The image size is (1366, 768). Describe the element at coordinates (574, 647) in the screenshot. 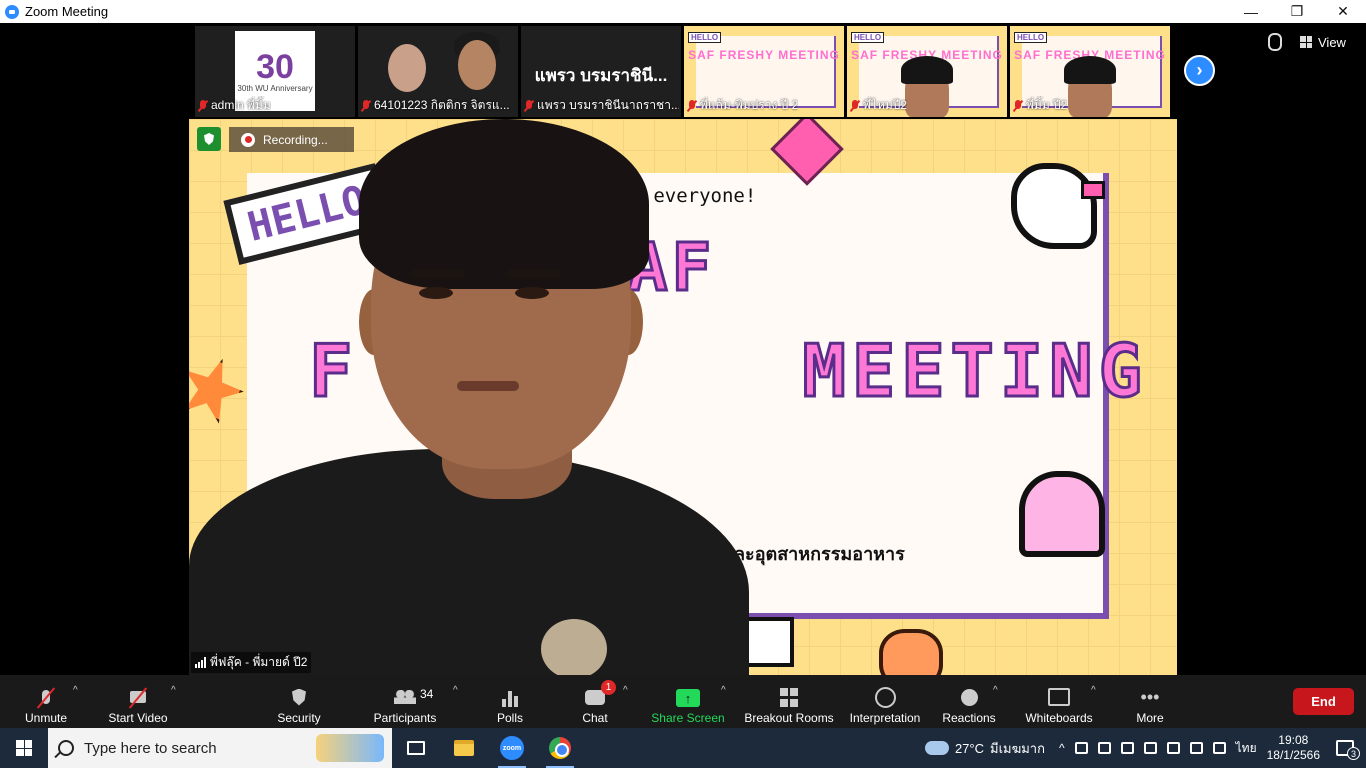

I see `shirt-logo` at that location.